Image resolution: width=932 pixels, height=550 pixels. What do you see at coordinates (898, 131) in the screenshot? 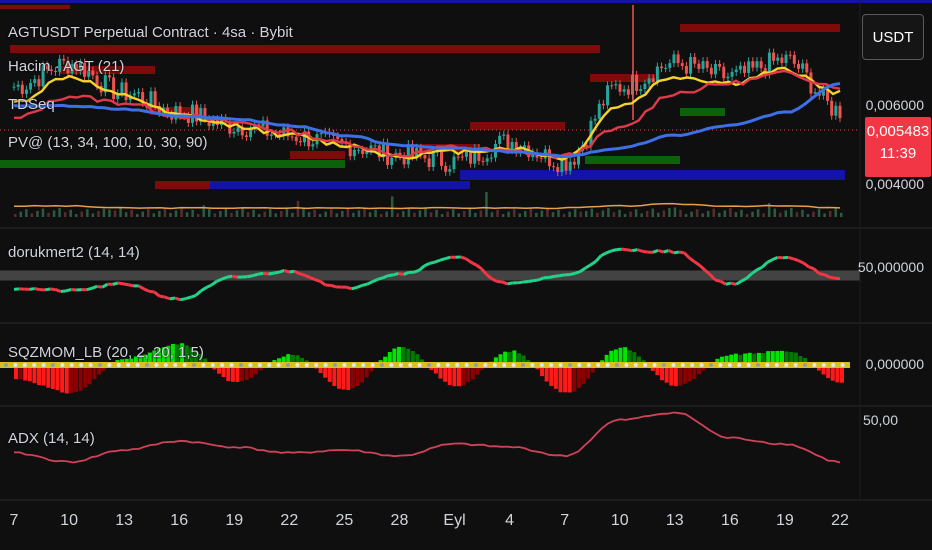
I see `current-price: 0,005483` at bounding box center [898, 131].